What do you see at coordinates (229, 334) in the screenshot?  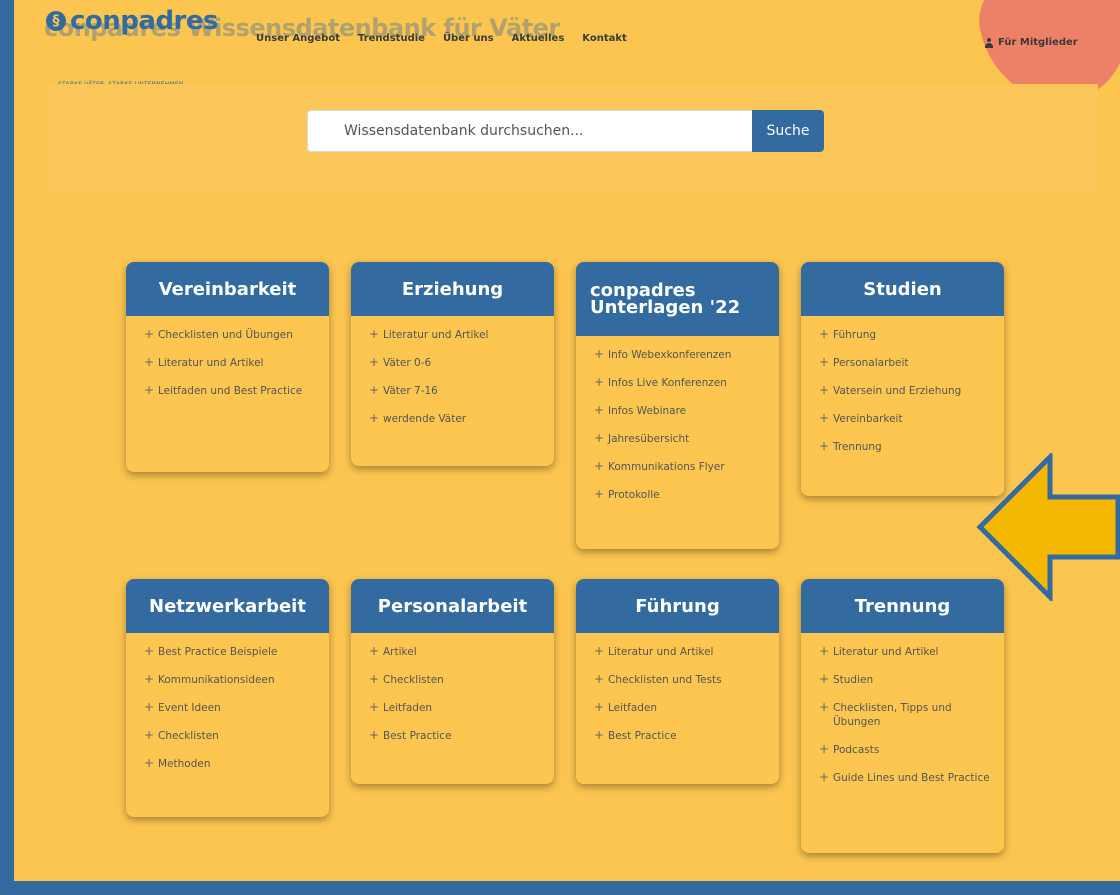 I see `card-link: Checklisten und Übungen` at bounding box center [229, 334].